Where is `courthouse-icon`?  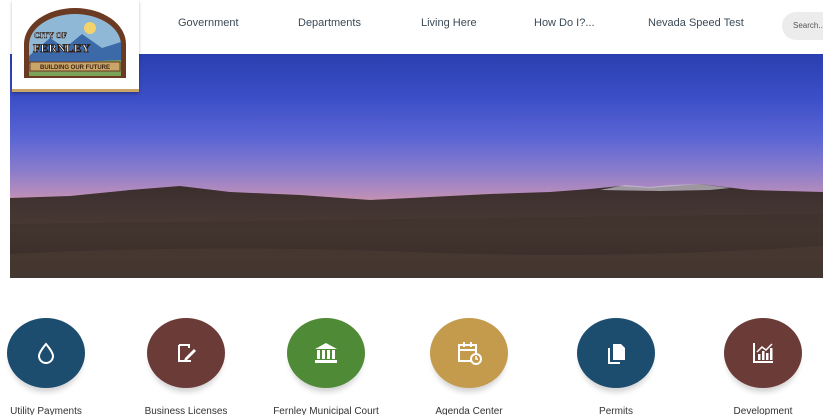
courthouse-icon is located at coordinates (326, 353).